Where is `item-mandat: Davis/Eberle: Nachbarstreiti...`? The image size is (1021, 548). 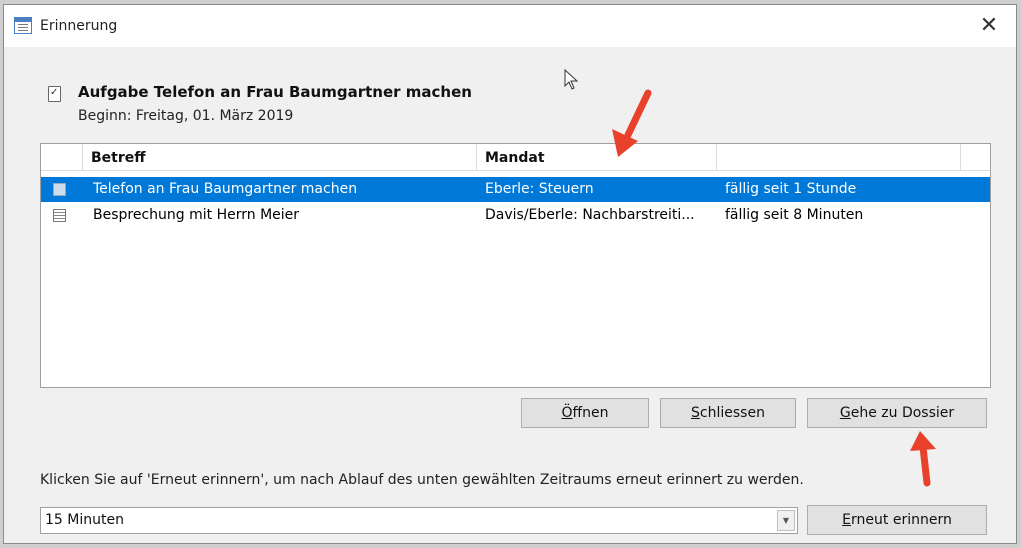 item-mandat: Davis/Eberle: Nachbarstreiti... is located at coordinates (590, 215).